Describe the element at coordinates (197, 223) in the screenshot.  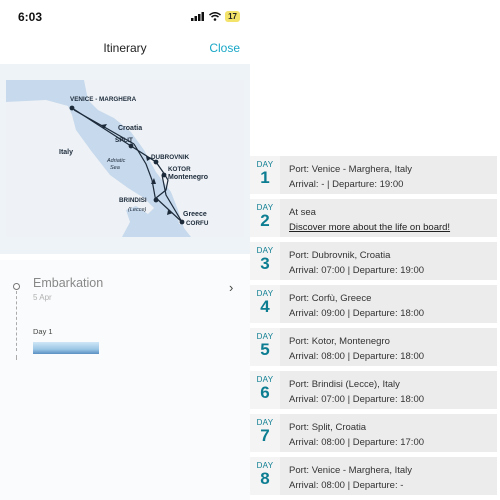
I see `map-label-corfu: CORFU` at that location.